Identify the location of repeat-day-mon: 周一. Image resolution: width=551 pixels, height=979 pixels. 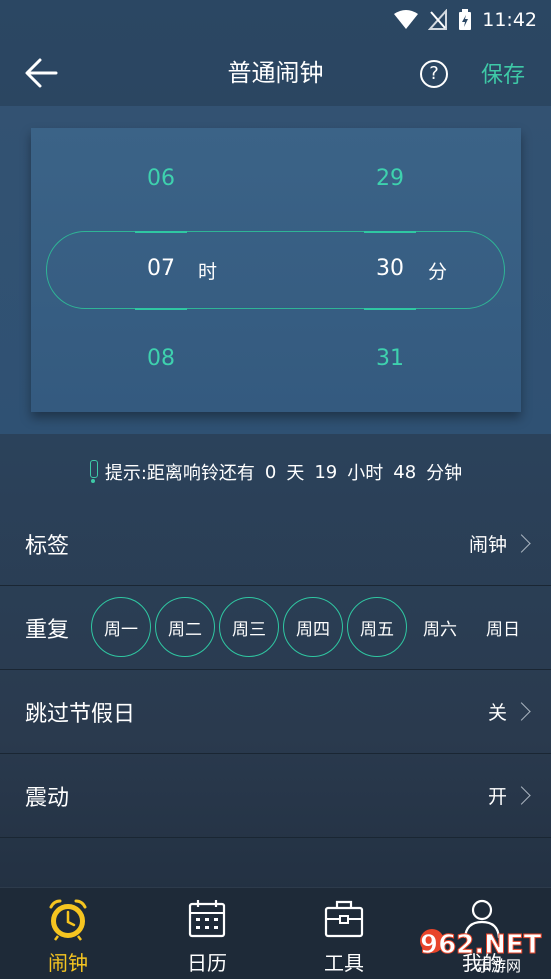
(121, 627).